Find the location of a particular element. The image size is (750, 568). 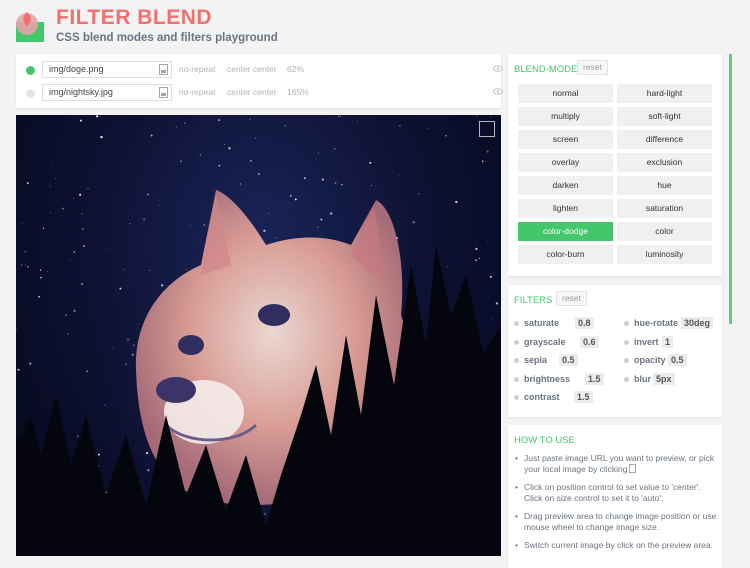

layer-url-field: img/doge.png is located at coordinates (107, 69).